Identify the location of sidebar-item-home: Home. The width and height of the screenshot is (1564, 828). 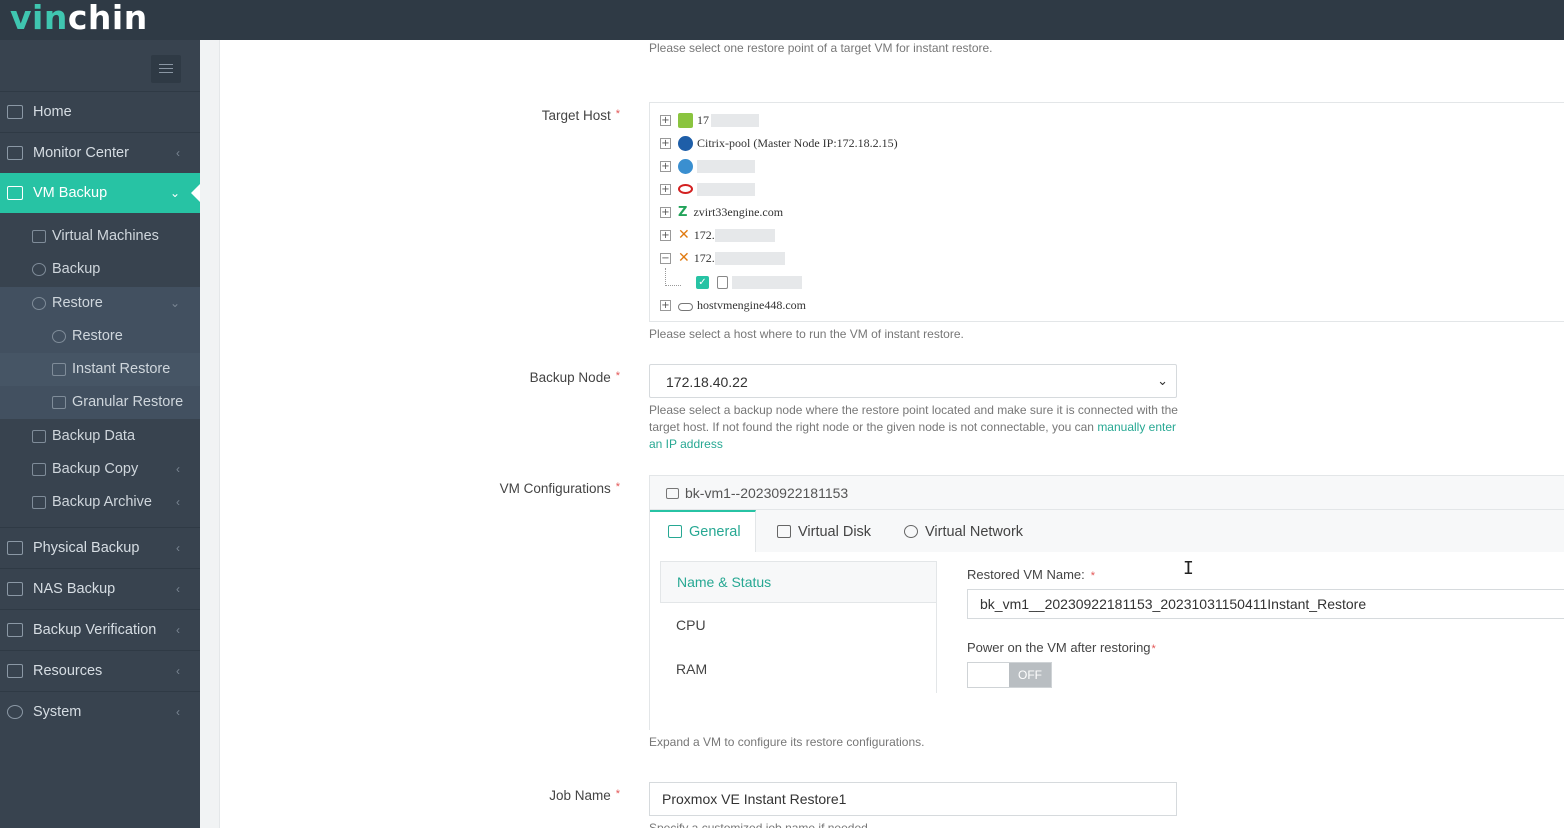
(100, 112).